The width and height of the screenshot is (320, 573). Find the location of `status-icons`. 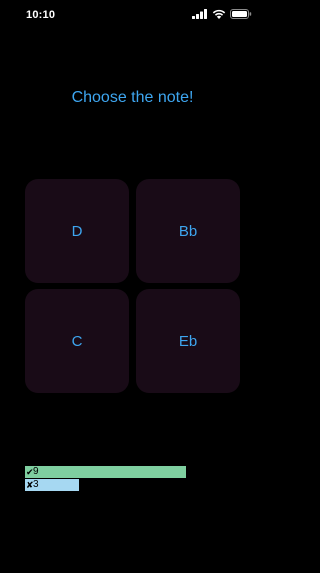

status-icons is located at coordinates (222, 14).